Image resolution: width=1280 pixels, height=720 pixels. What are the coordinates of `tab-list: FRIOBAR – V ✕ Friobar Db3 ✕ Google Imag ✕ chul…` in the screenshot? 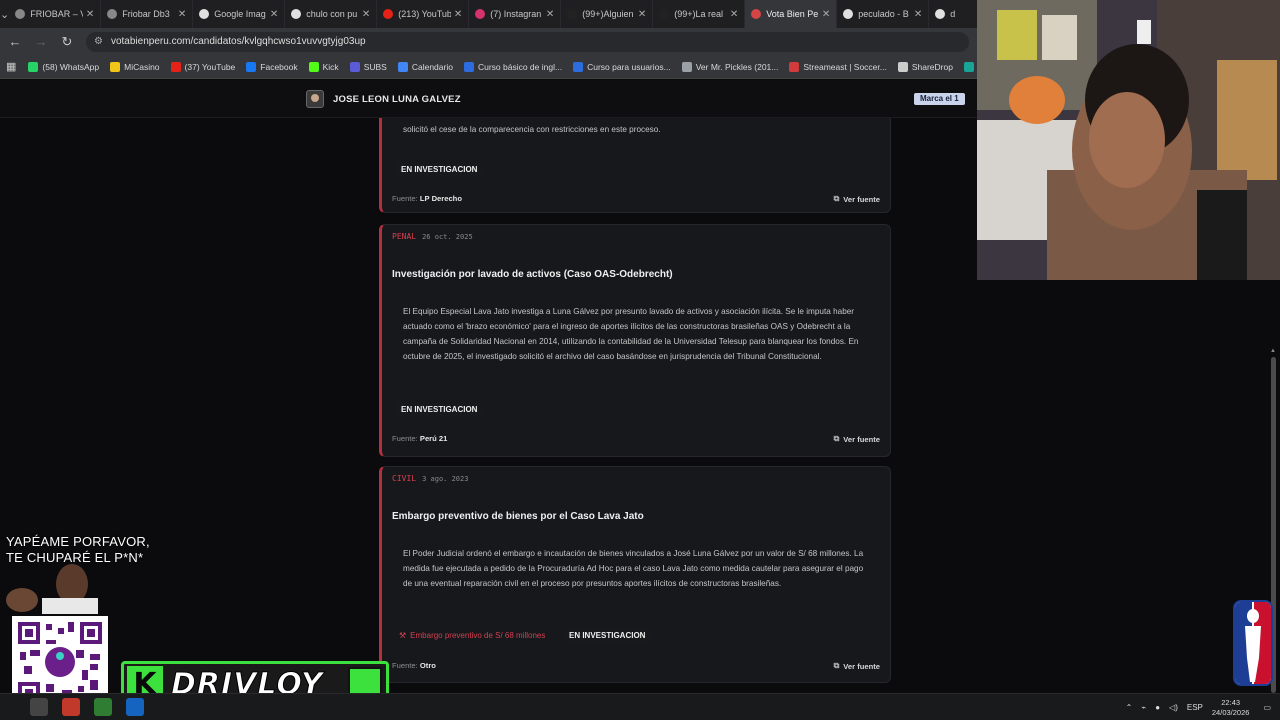 It's located at (493, 14).